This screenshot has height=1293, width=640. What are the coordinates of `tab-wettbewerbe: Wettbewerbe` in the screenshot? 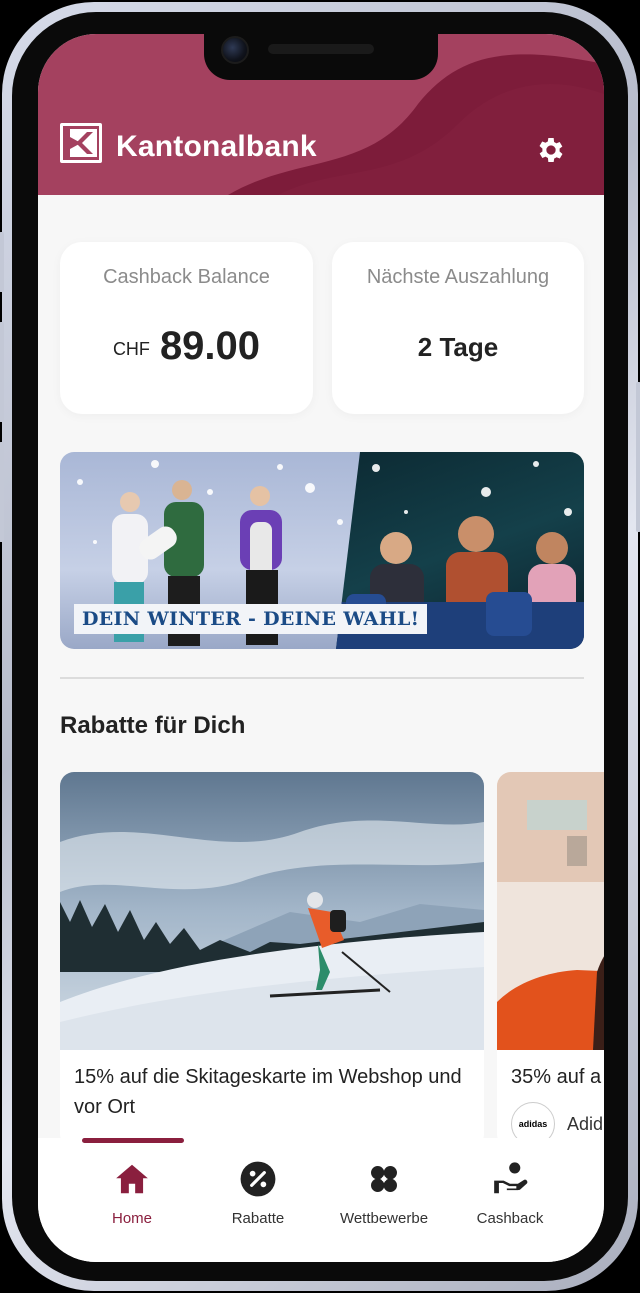 It's located at (384, 1193).